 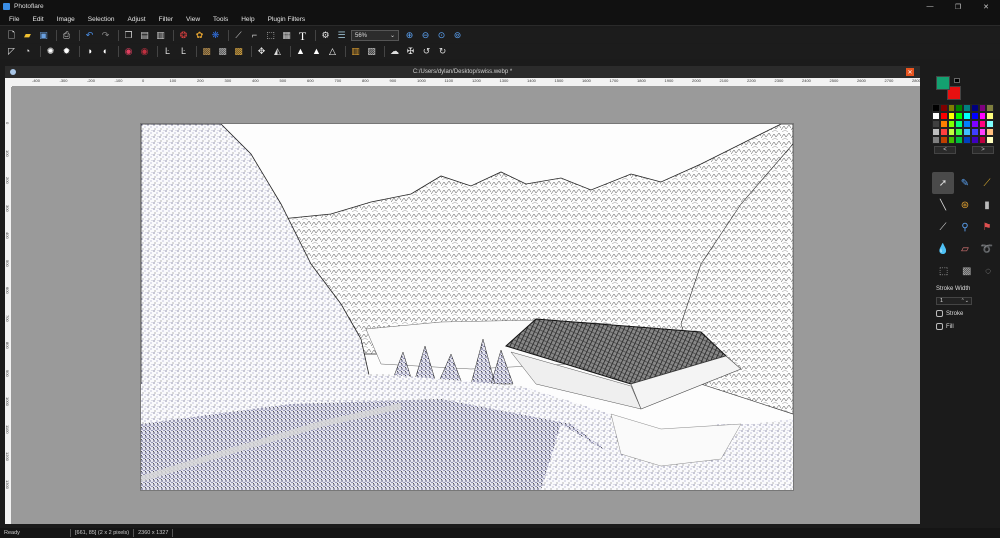 I want to click on zoom-in-icon: ⊕, so click(x=409, y=35).